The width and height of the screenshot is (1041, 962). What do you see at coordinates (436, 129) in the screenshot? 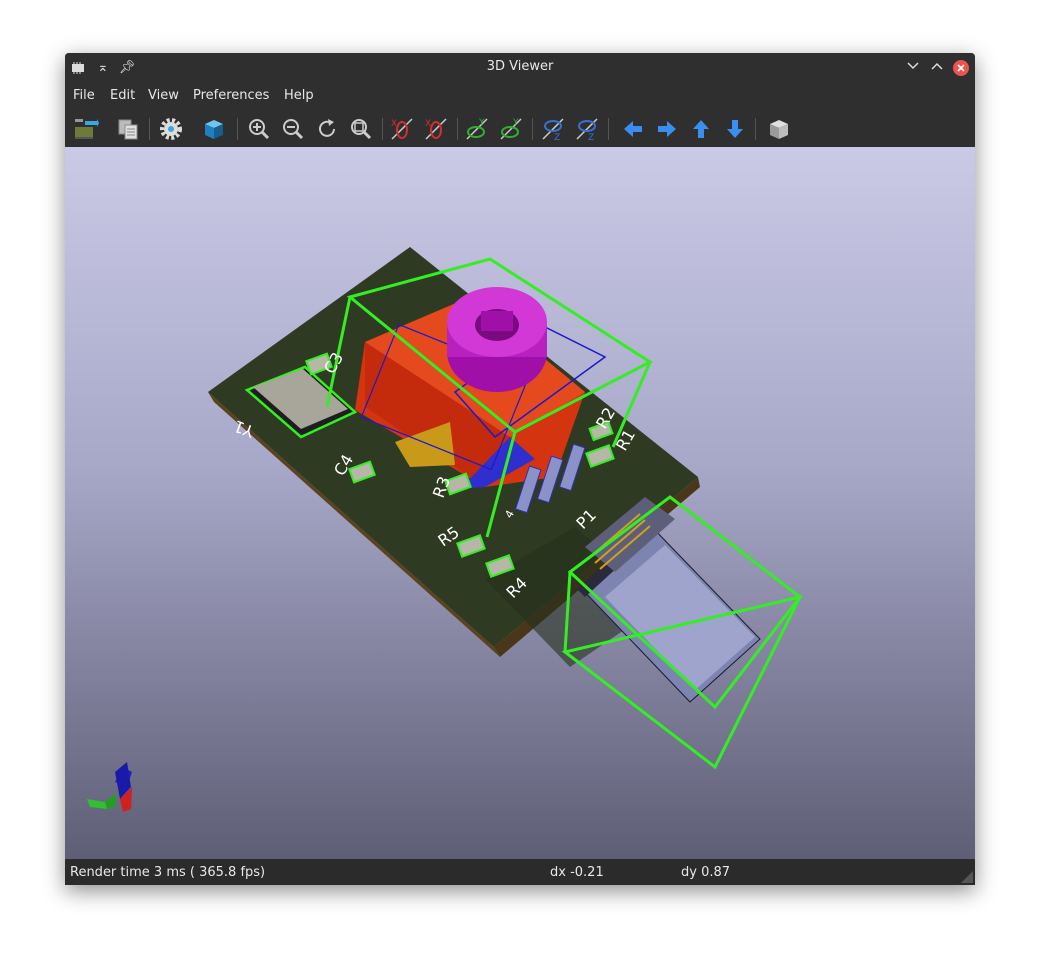
I see `rotate-x-ccw-icon: X` at bounding box center [436, 129].